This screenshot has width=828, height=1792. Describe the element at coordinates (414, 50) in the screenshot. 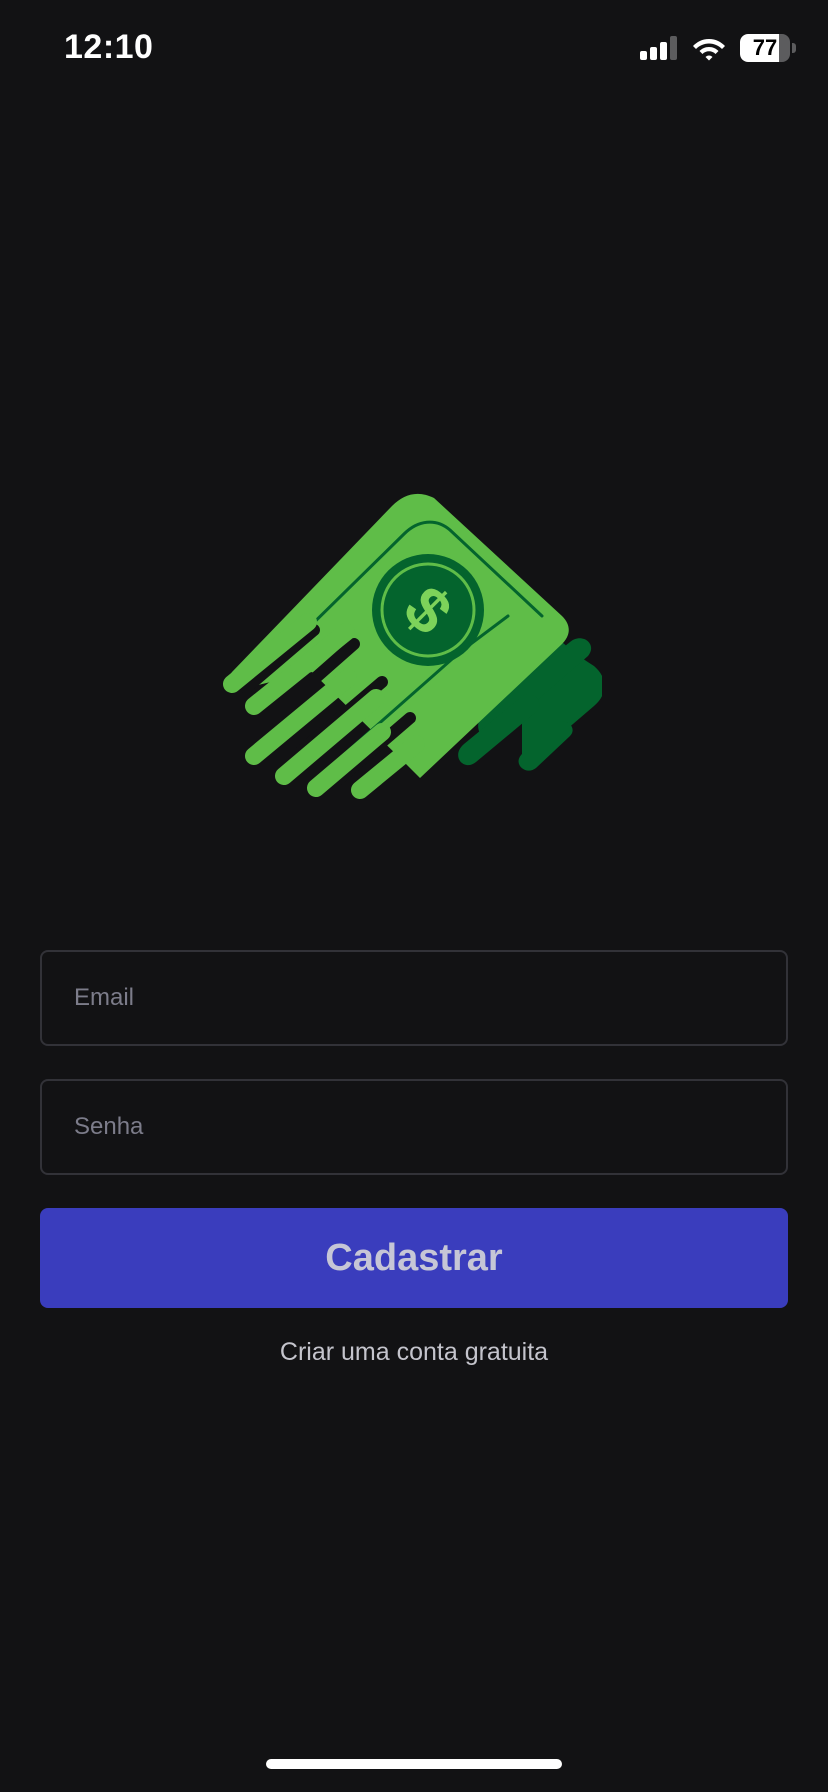

I see `status-bar: 12:10 77` at that location.